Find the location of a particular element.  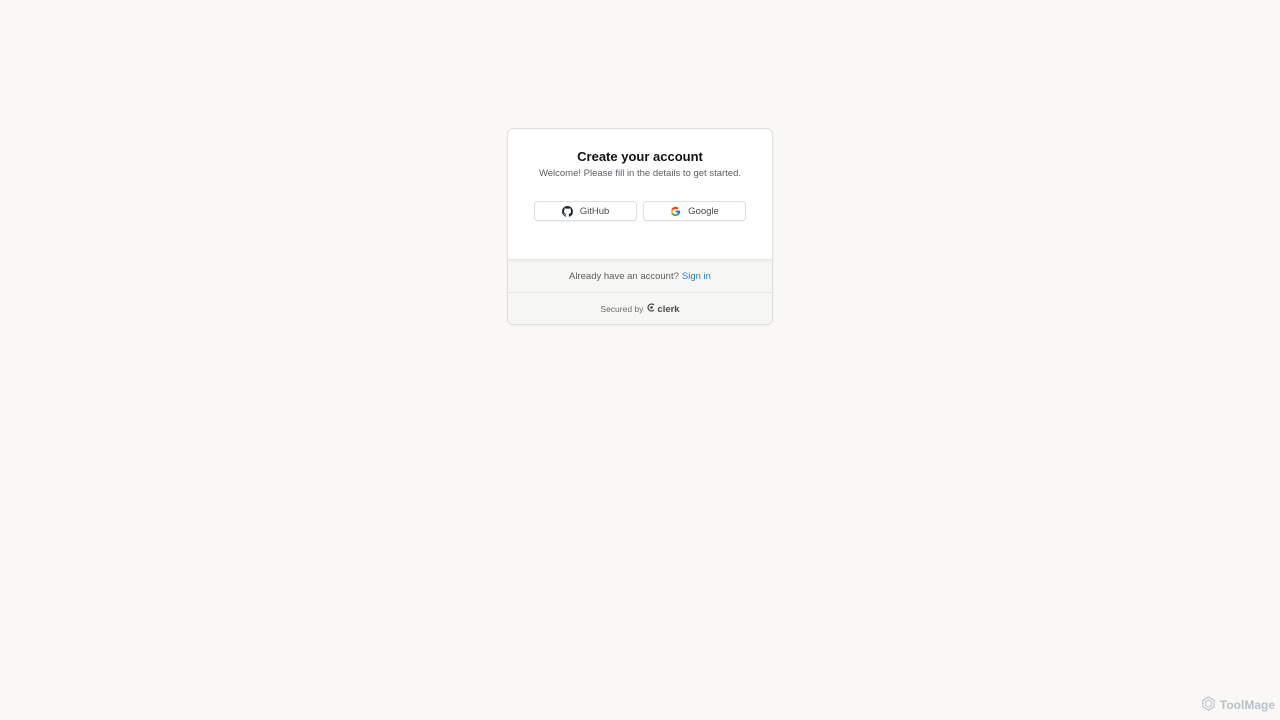

signin-footer: Already have an account? Sign in is located at coordinates (640, 276).